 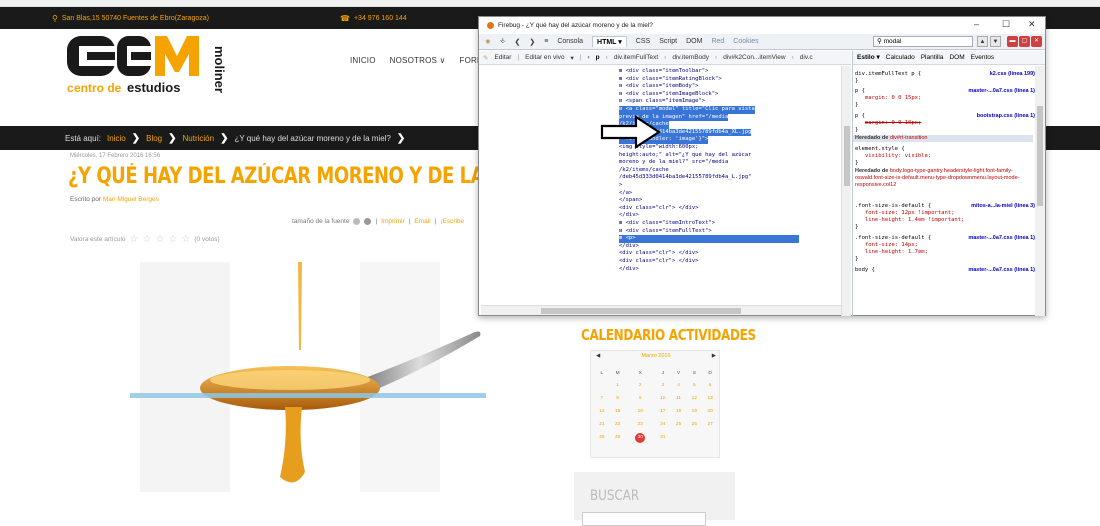 What do you see at coordinates (665, 232) in the screenshot?
I see `html-tree-node: ⊟ <div class="itemFullText">` at bounding box center [665, 232].